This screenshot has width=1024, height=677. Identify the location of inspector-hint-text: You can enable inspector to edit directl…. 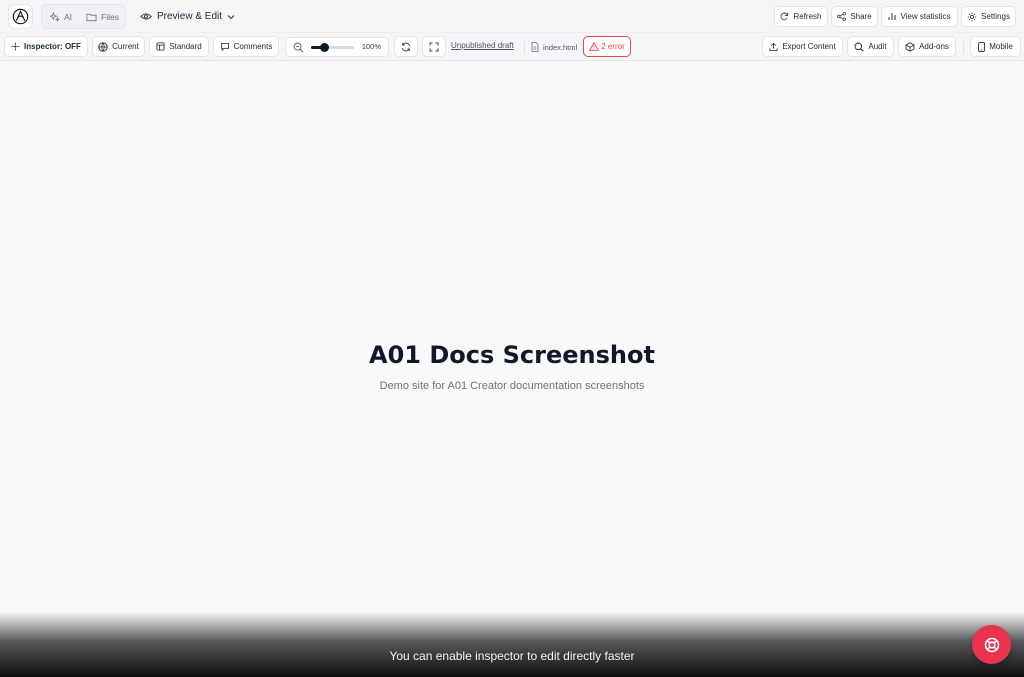
(512, 656).